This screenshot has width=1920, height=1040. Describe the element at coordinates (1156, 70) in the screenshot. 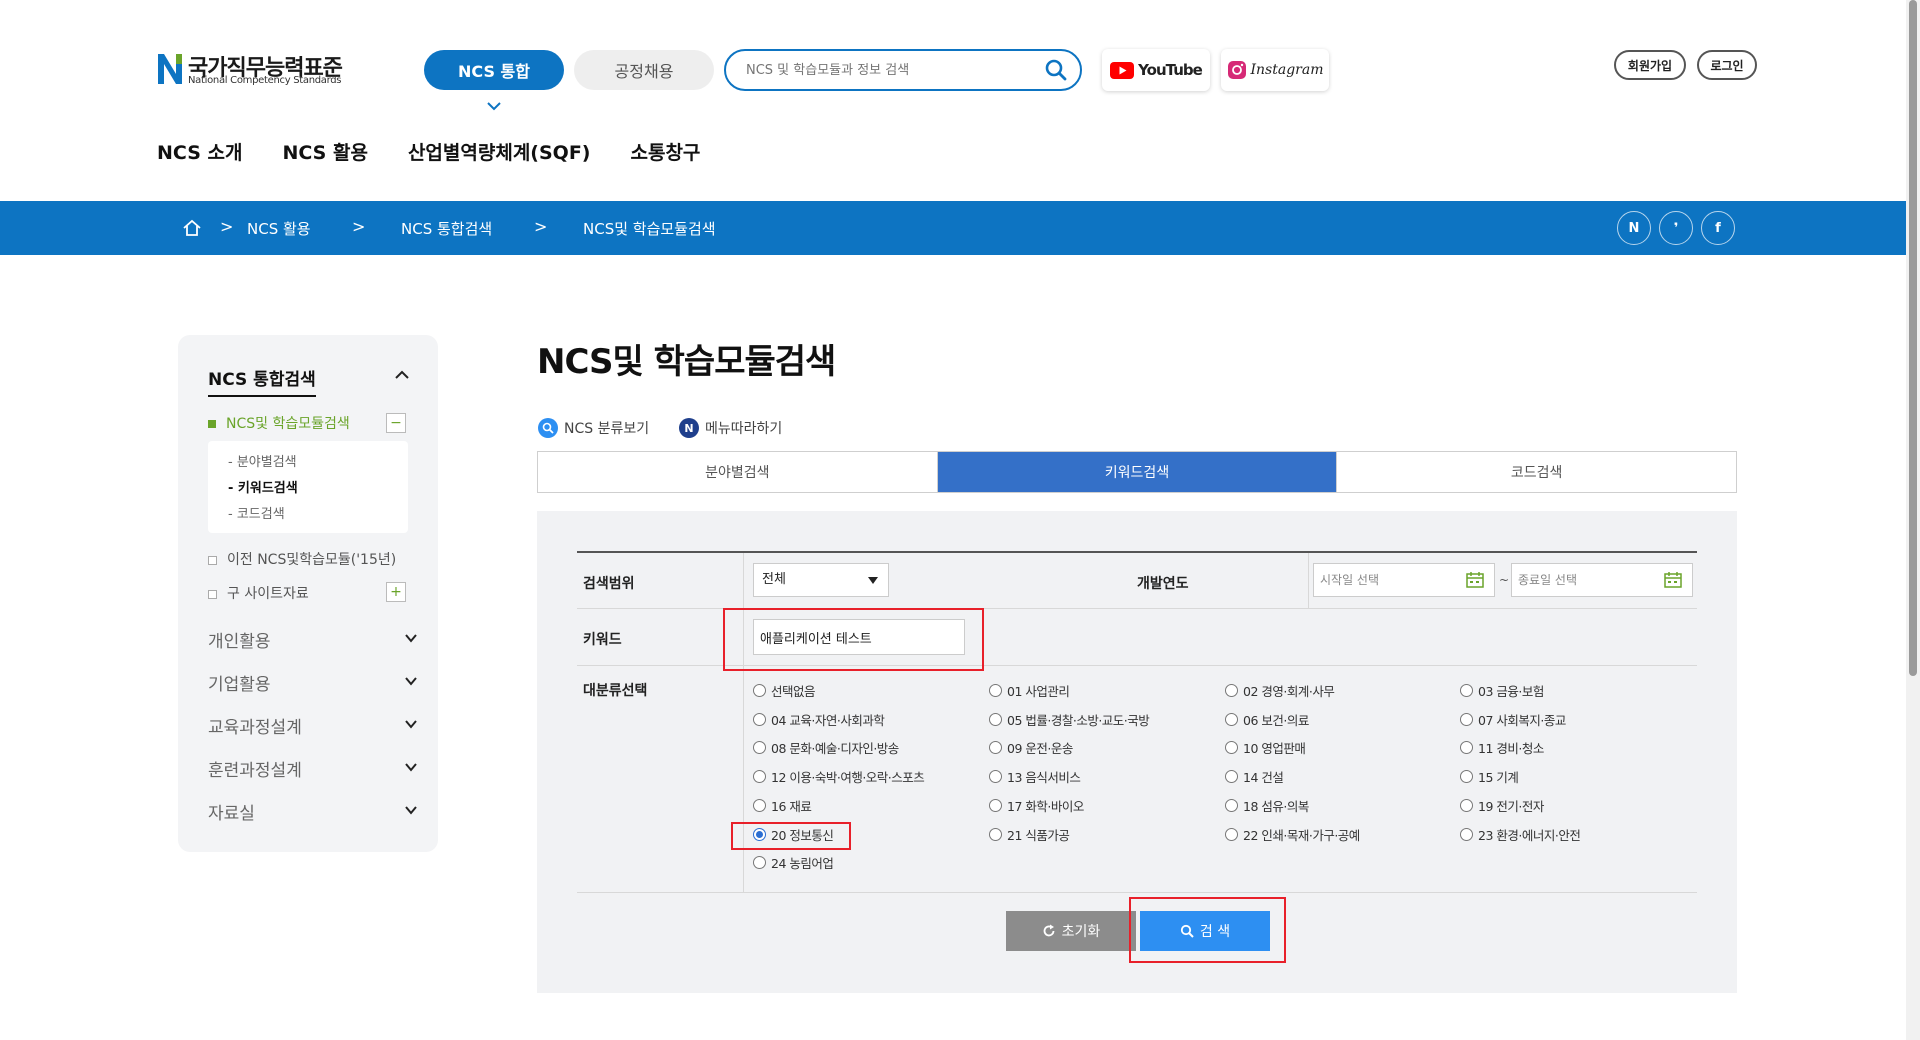

I see `youtube-link: YouTube` at that location.